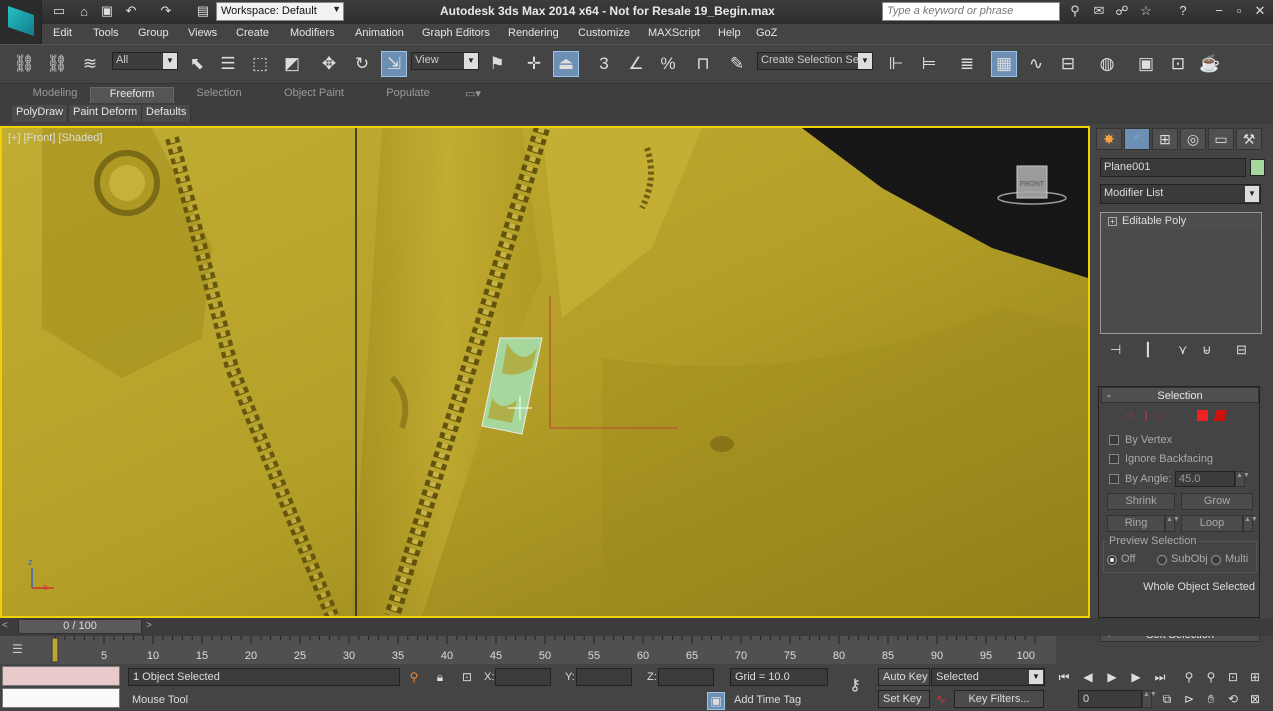 The image size is (1273, 711). I want to click on new-file-icon: ▭, so click(59, 11).